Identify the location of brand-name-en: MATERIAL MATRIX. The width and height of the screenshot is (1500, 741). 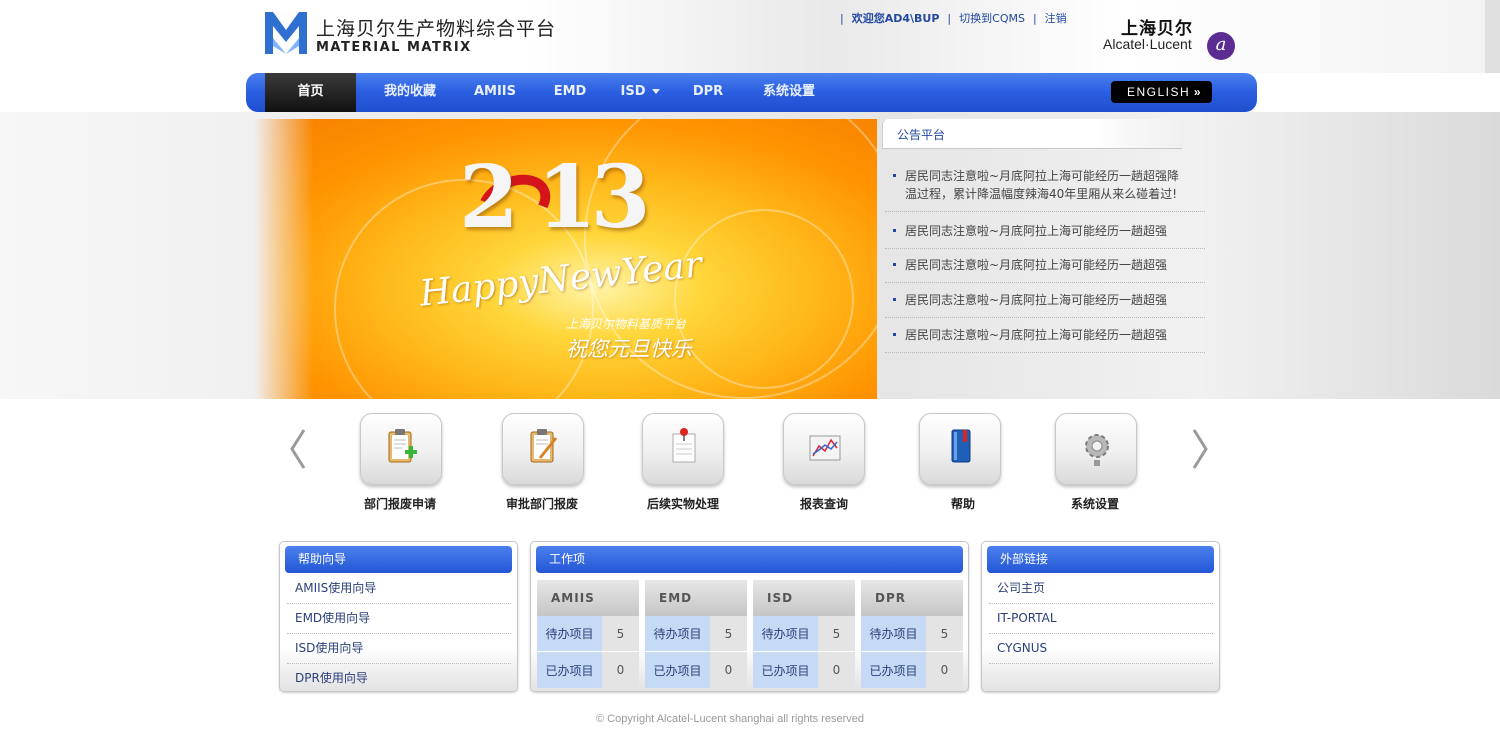
(394, 47).